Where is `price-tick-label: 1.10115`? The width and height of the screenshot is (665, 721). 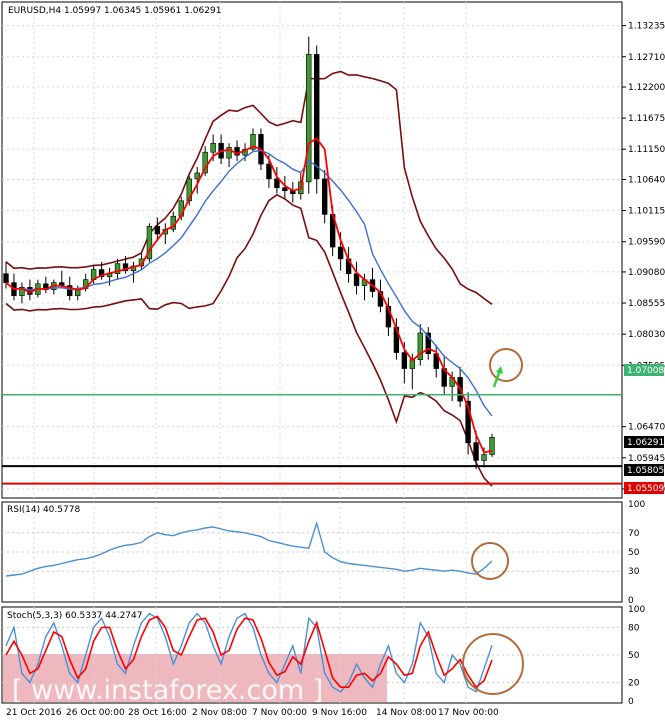
price-tick-label: 1.10115 is located at coordinates (646, 212).